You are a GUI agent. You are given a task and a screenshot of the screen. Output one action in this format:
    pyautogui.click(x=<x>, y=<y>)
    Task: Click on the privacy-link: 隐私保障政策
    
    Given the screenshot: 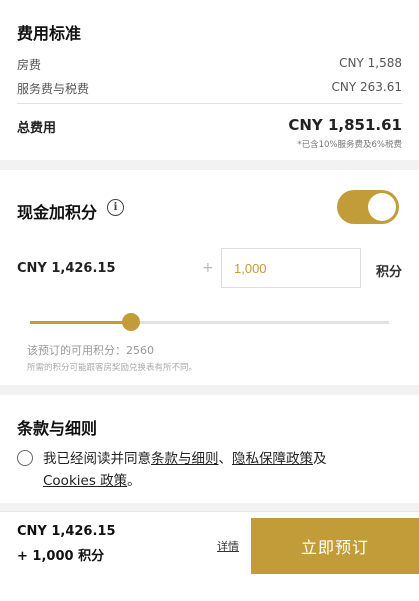 What is the action you would take?
    pyautogui.click(x=272, y=459)
    